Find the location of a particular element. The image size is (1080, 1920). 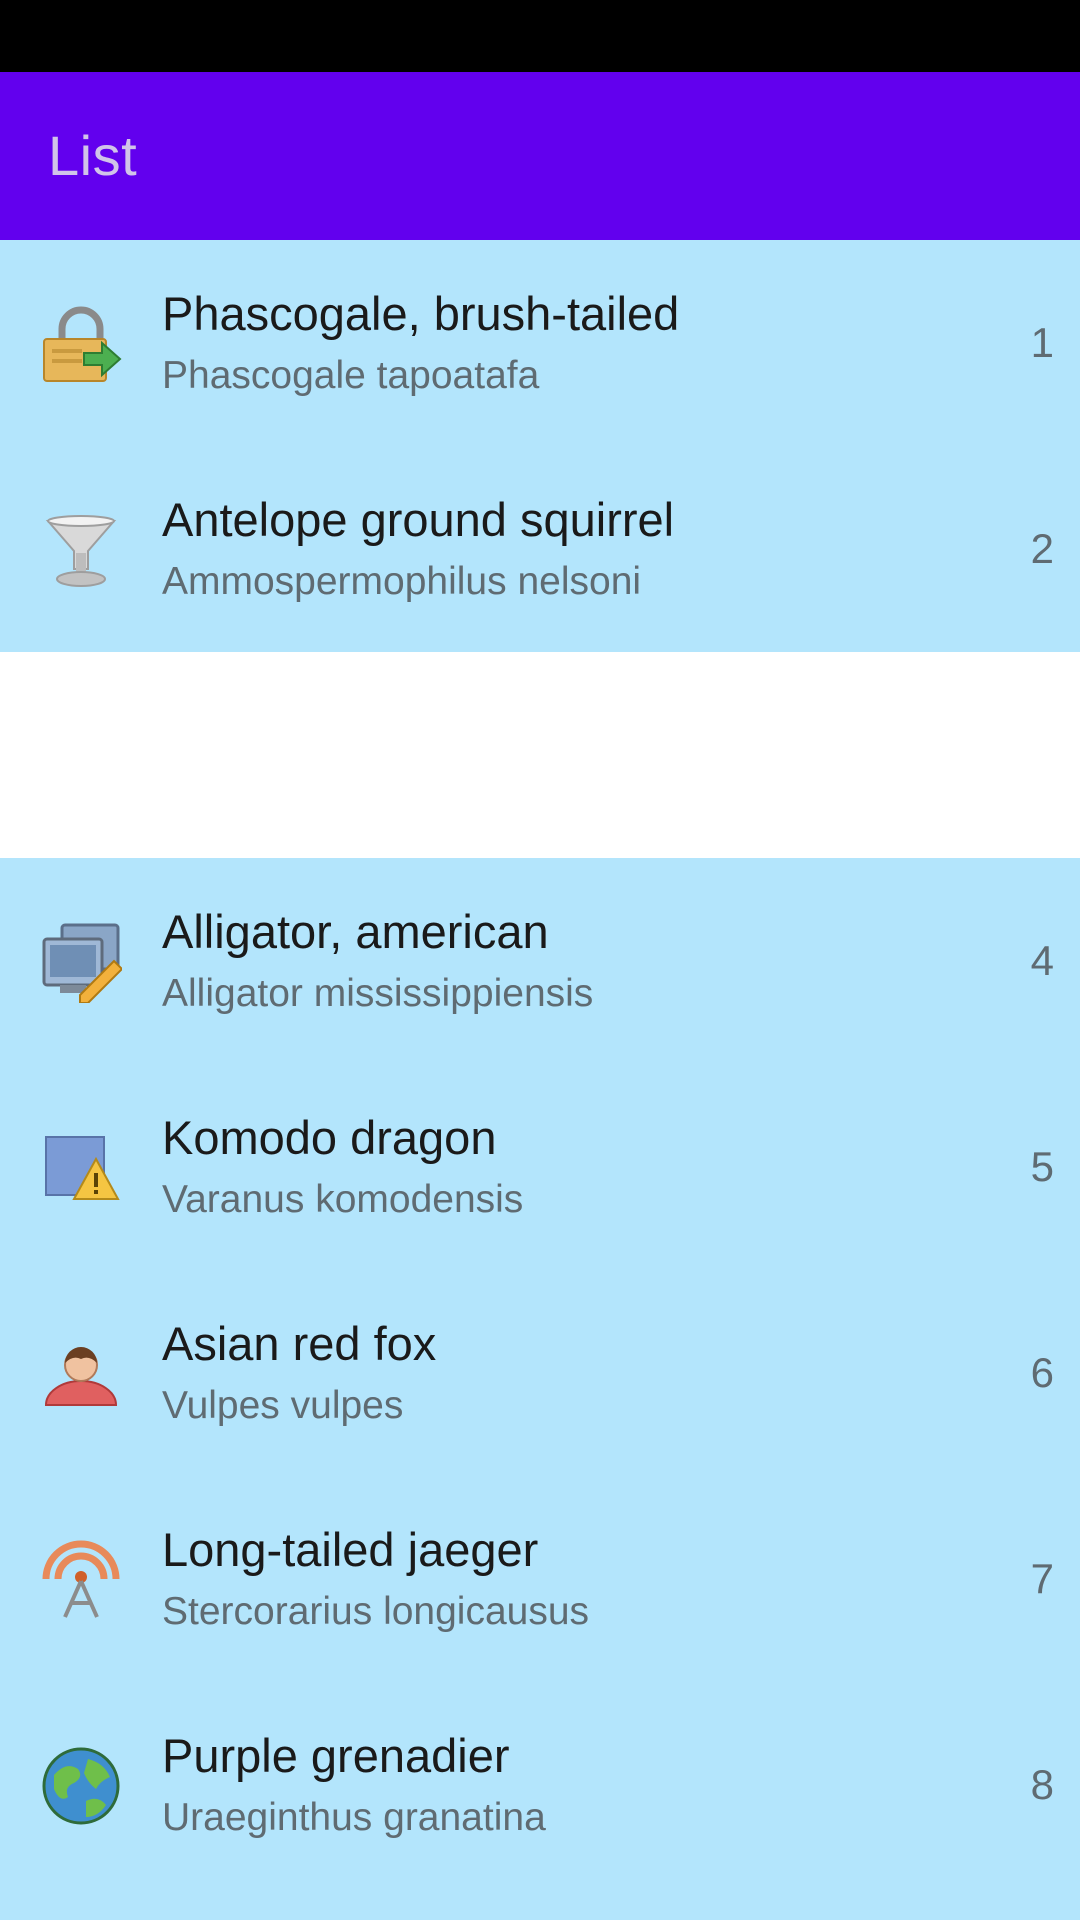

item-number: 8 is located at coordinates (1042, 1784).